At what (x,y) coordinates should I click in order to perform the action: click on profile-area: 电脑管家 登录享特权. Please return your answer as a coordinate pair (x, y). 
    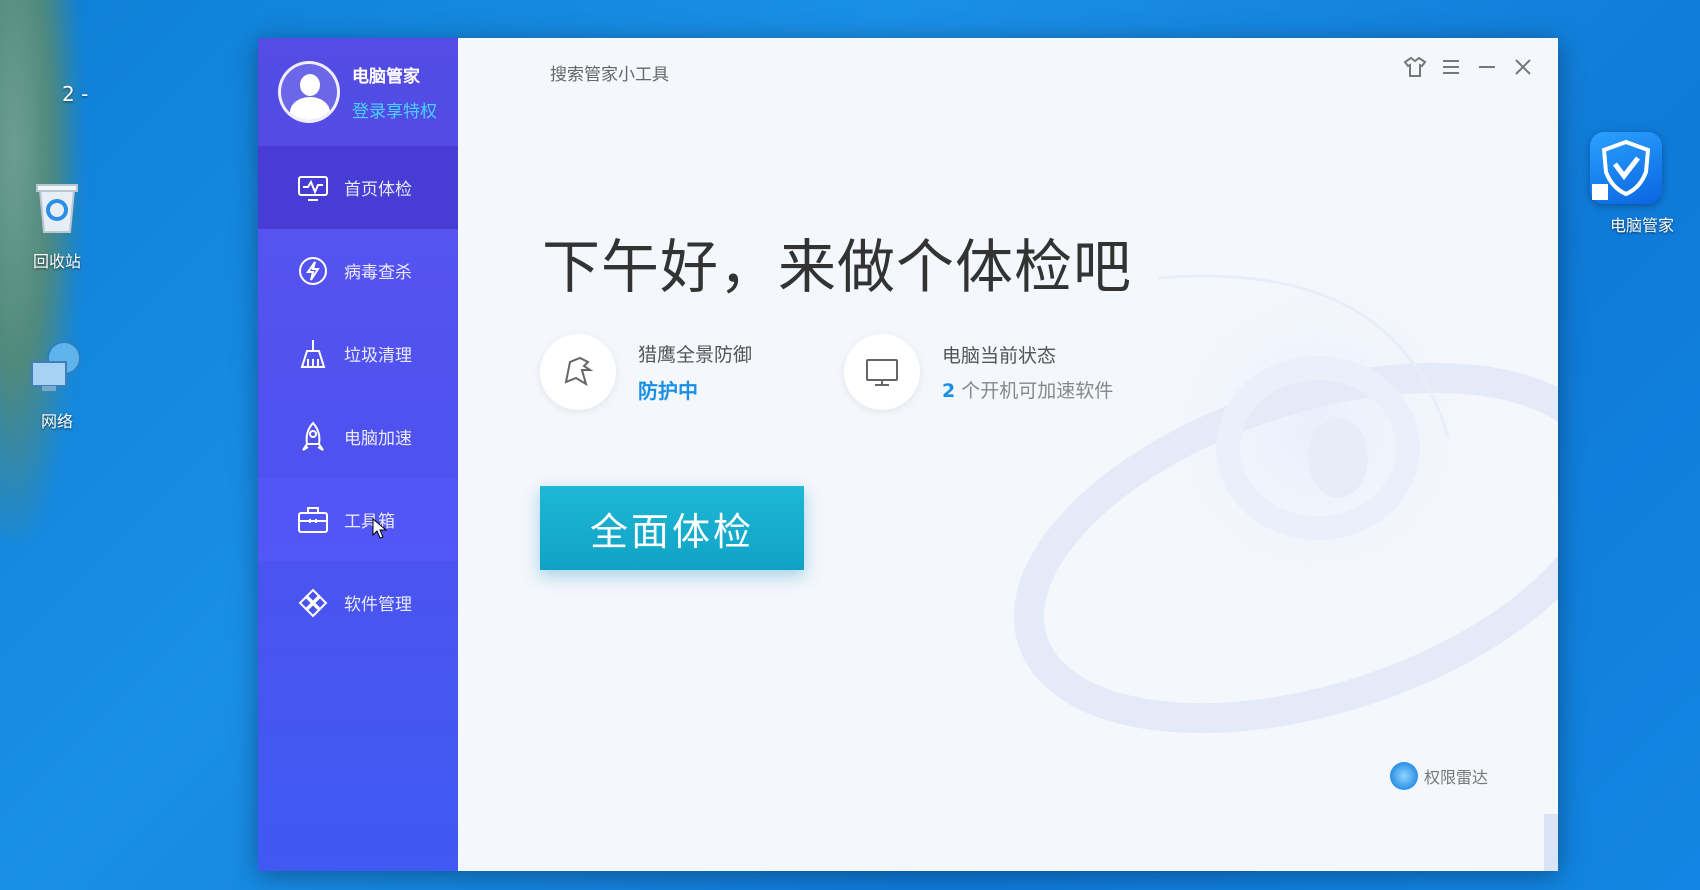
    Looking at the image, I should click on (358, 92).